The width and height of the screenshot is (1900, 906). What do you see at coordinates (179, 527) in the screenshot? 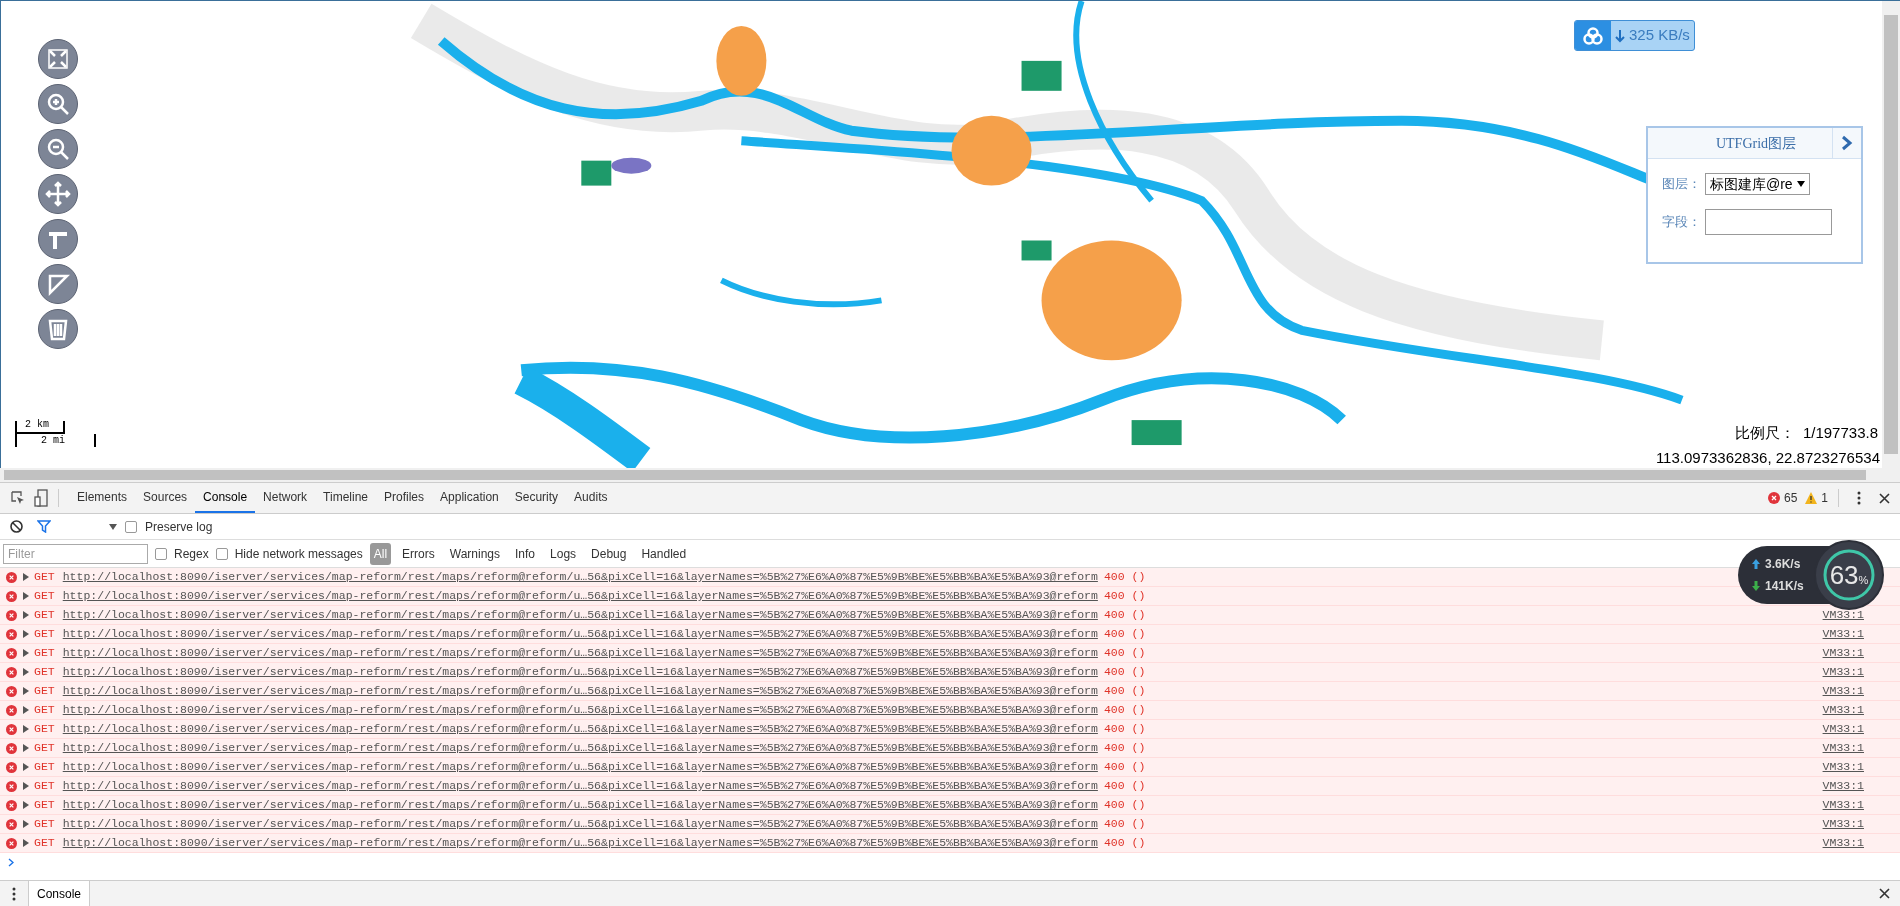
I see `preserve-log-label: Preserve log` at bounding box center [179, 527].